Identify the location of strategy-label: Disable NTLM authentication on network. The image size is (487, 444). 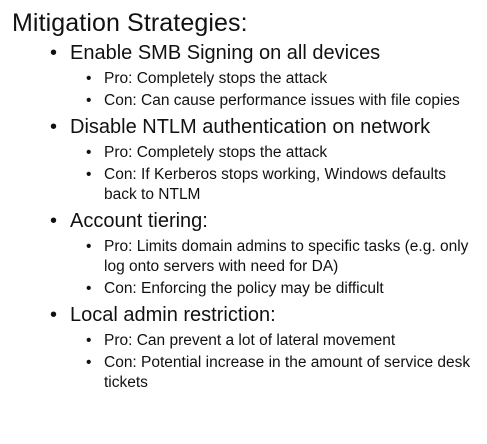
(250, 127).